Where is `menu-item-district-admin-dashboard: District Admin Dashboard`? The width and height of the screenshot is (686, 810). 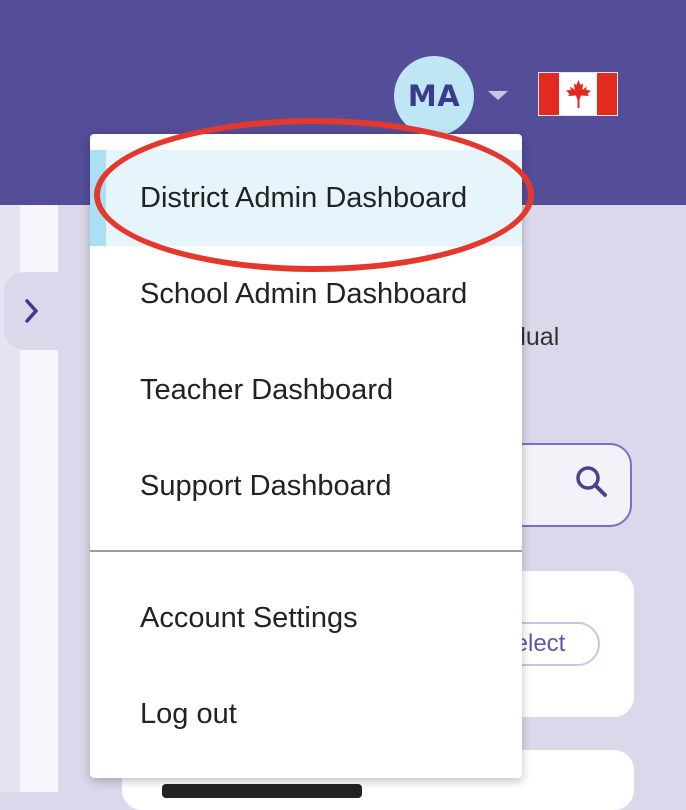
menu-item-district-admin-dashboard: District Admin Dashboard is located at coordinates (306, 198).